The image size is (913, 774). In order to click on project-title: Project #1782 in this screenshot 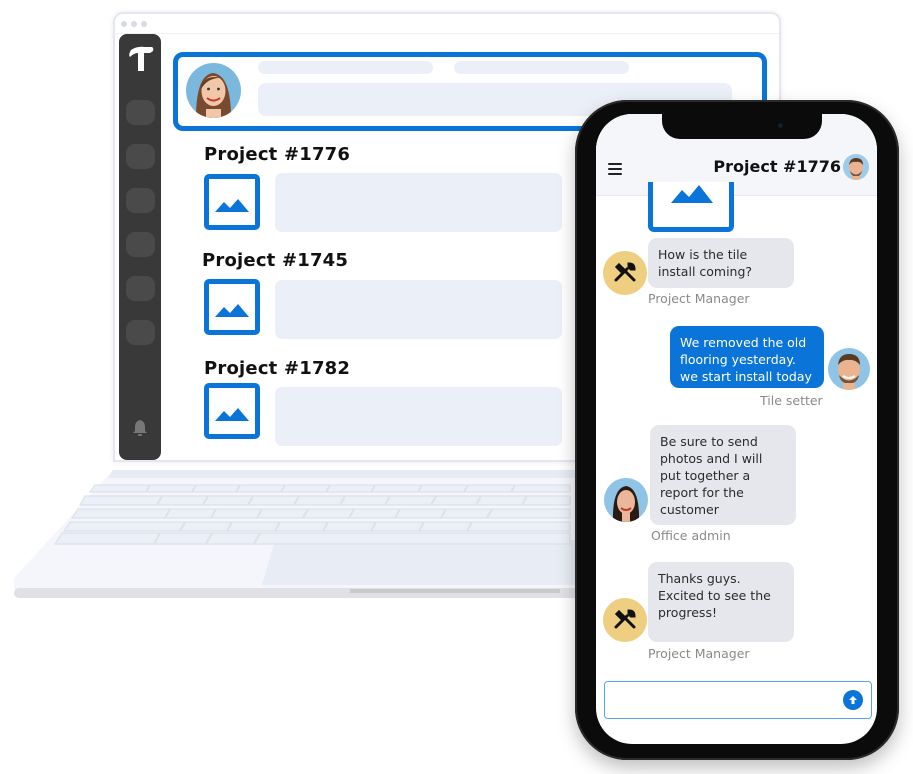, I will do `click(277, 368)`.